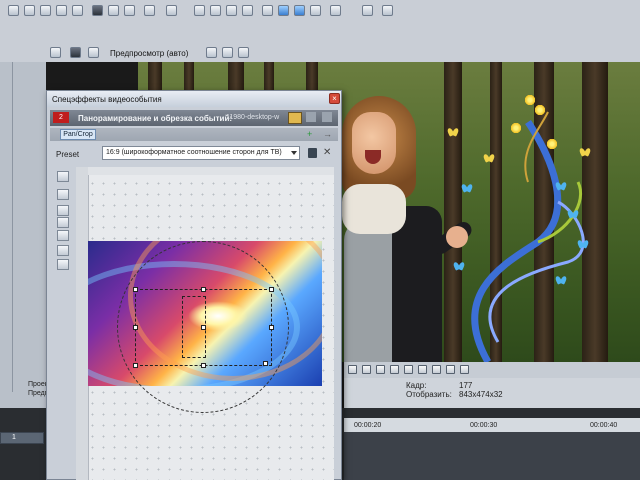 This screenshot has width=640, height=480. What do you see at coordinates (484, 425) in the screenshot?
I see `ruler-mark: 00:00:30` at bounding box center [484, 425].